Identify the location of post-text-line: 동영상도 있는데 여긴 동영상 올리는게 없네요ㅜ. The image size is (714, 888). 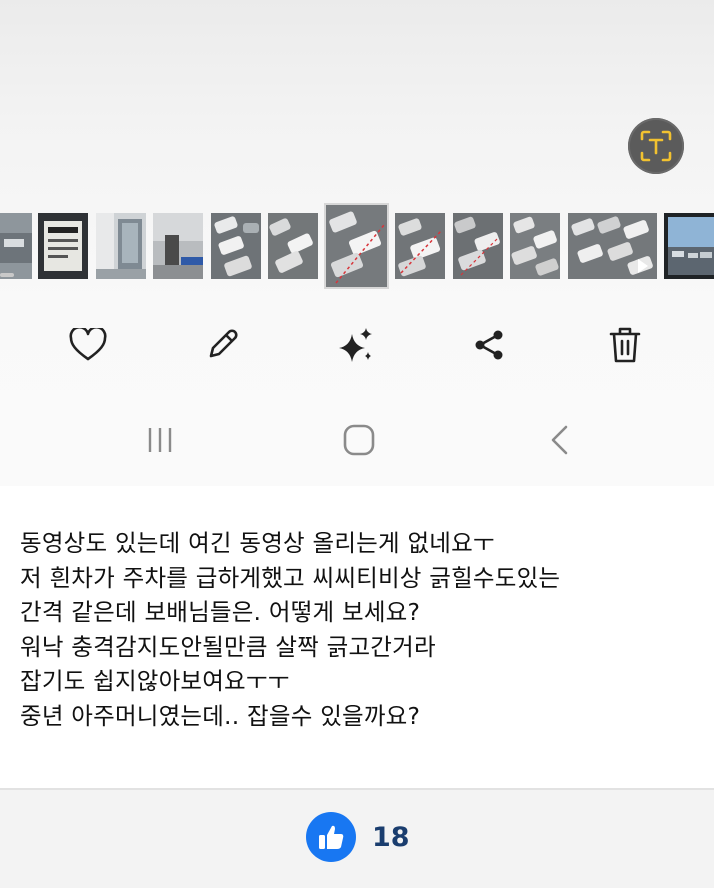
(257, 543).